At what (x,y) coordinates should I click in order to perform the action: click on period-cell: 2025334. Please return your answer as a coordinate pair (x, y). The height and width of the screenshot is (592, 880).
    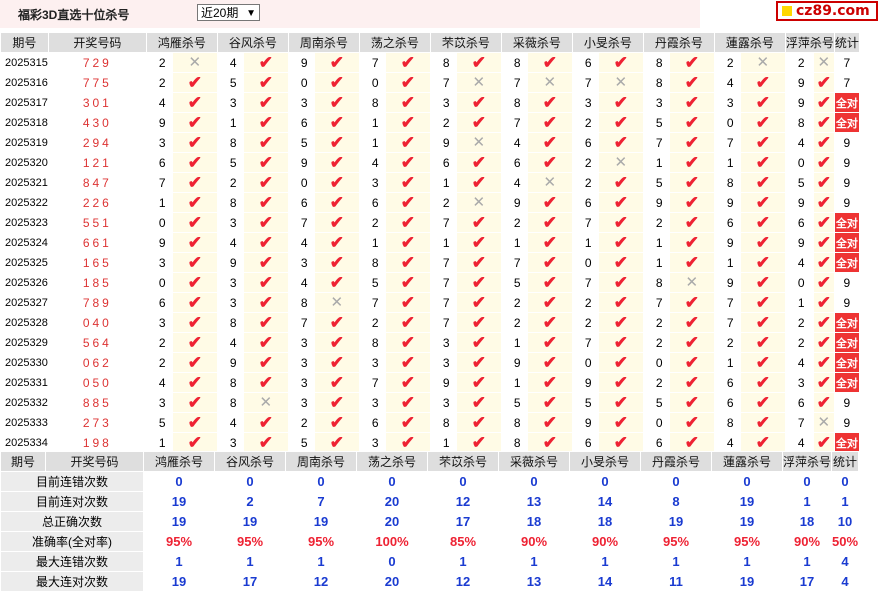
    Looking at the image, I should click on (24, 442).